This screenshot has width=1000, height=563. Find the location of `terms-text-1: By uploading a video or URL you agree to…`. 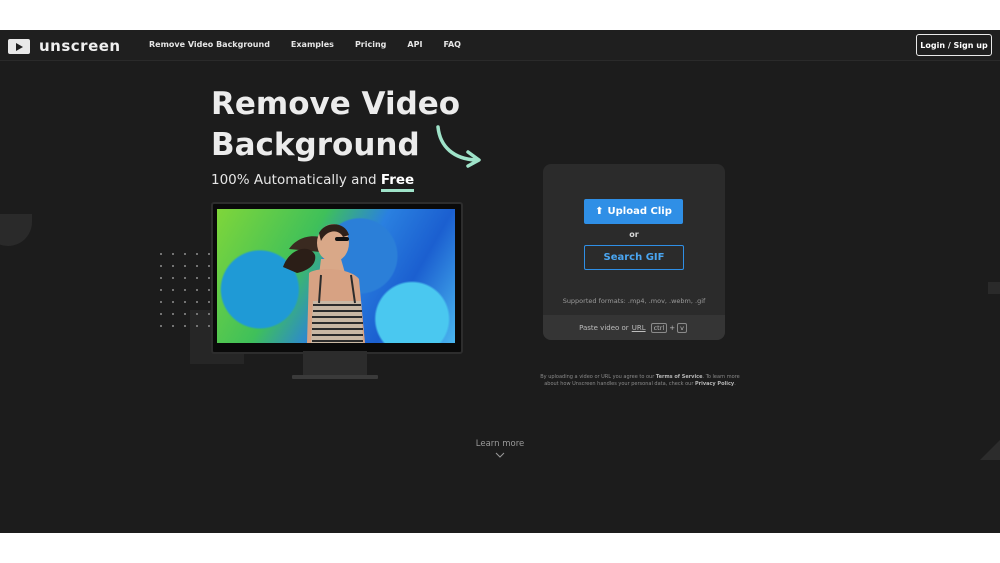

terms-text-1: By uploading a video or URL you agree to… is located at coordinates (598, 377).